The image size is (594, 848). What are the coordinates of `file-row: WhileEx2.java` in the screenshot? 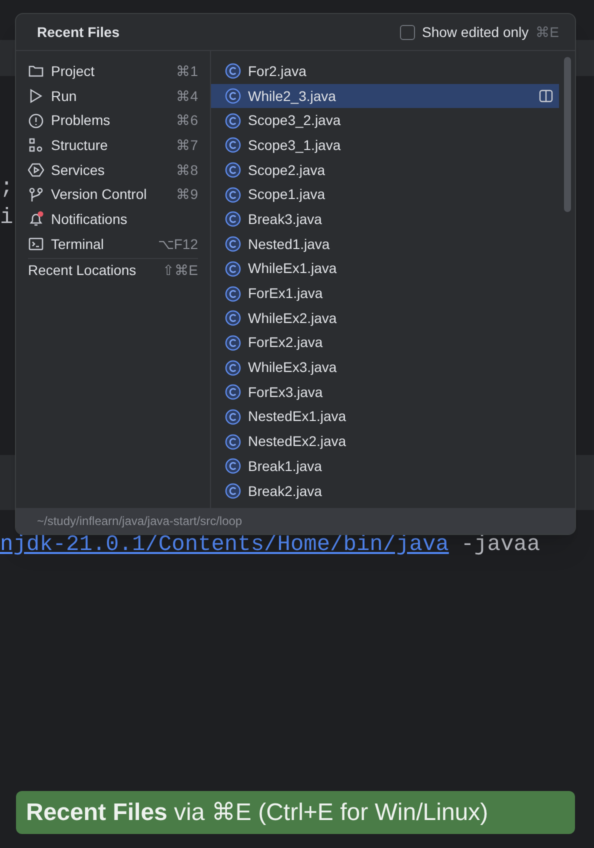 It's located at (385, 318).